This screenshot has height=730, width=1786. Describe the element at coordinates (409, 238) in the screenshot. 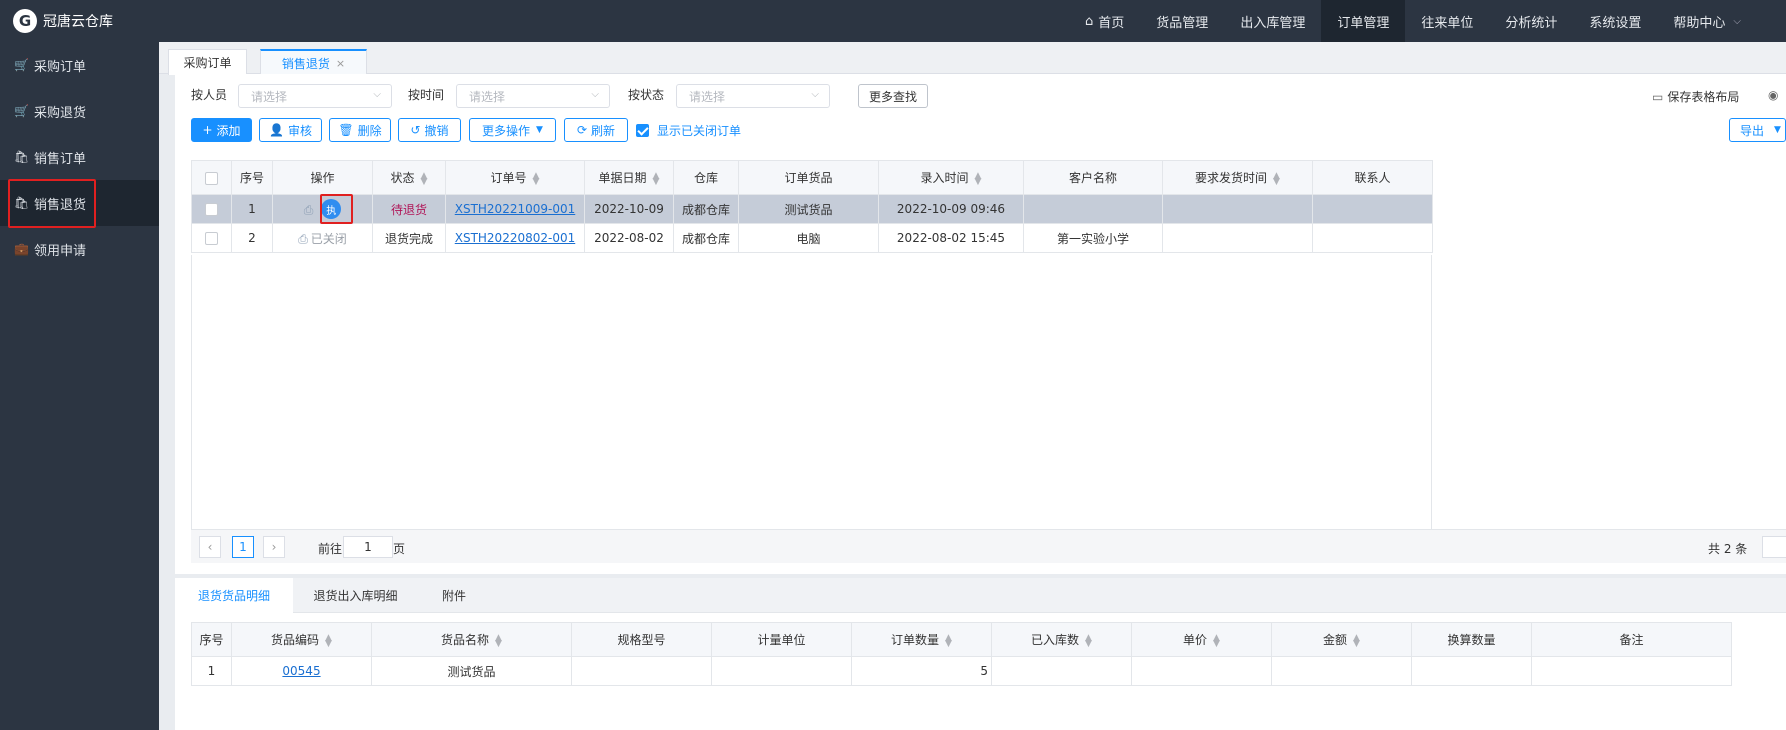

I see `cell-status: 退货完成` at that location.